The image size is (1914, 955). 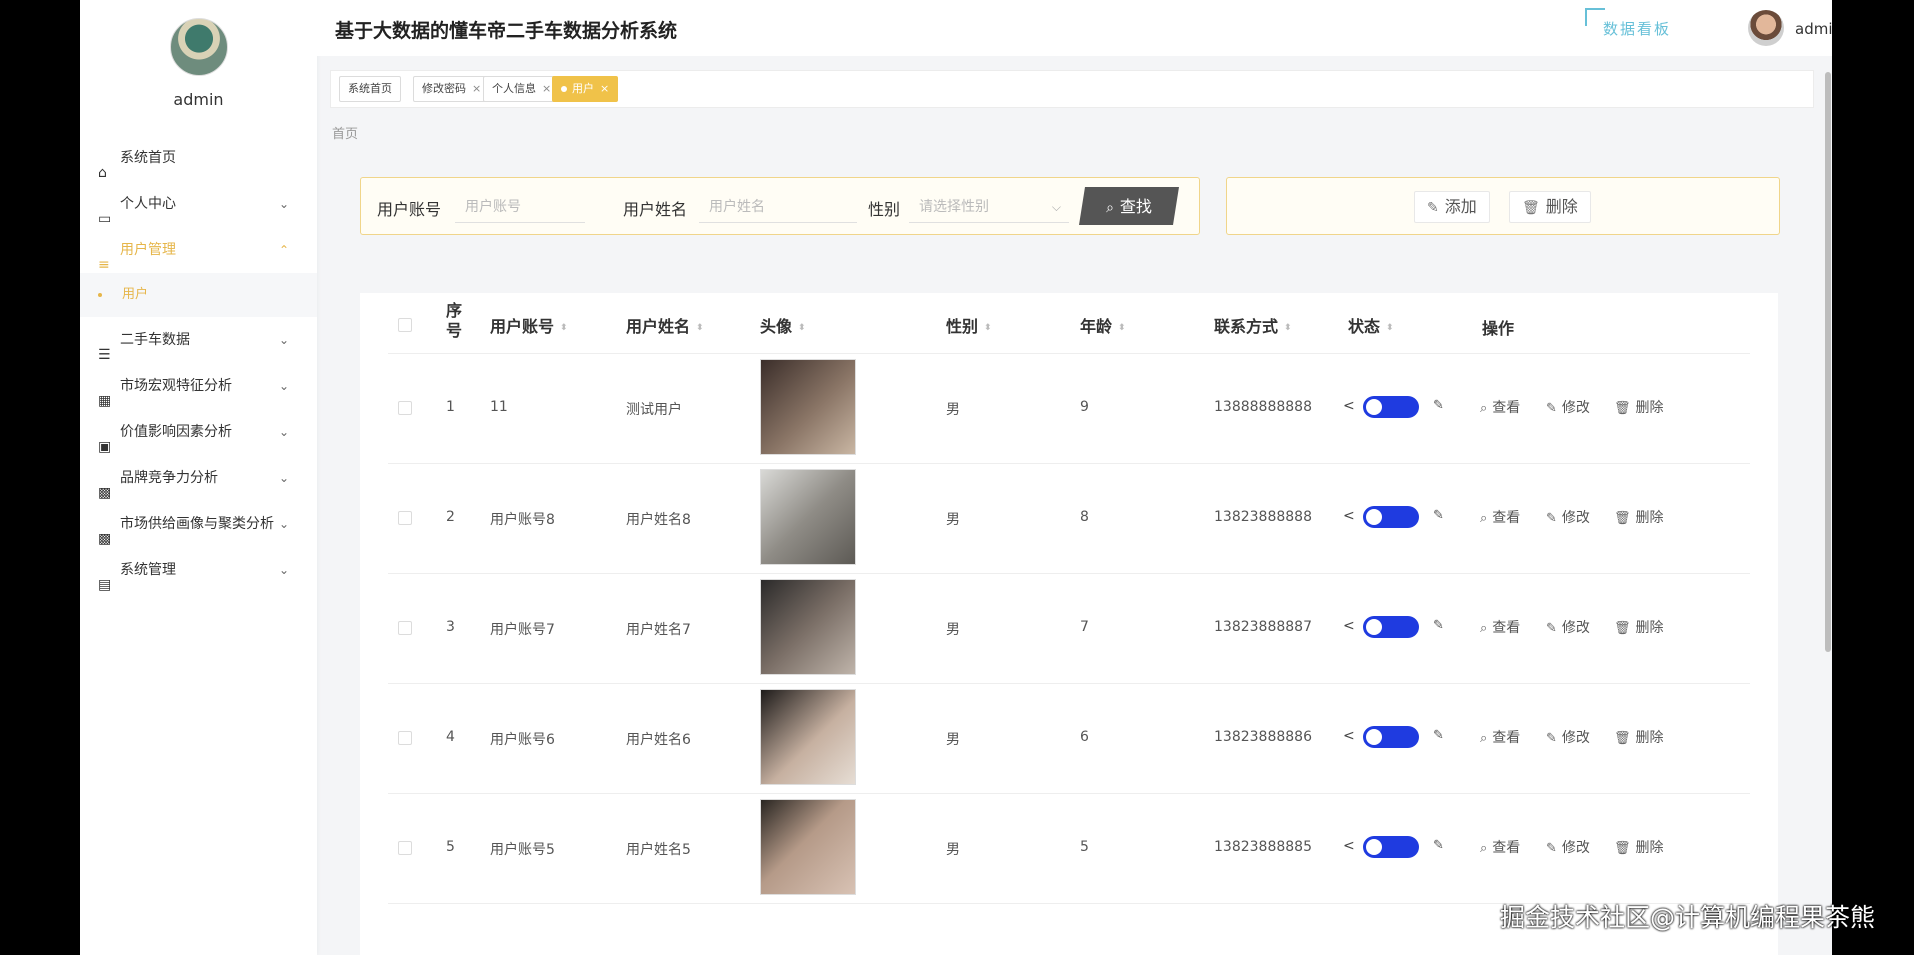 What do you see at coordinates (954, 207) in the screenshot?
I see `gender-select-placeholder: 请选择性别` at bounding box center [954, 207].